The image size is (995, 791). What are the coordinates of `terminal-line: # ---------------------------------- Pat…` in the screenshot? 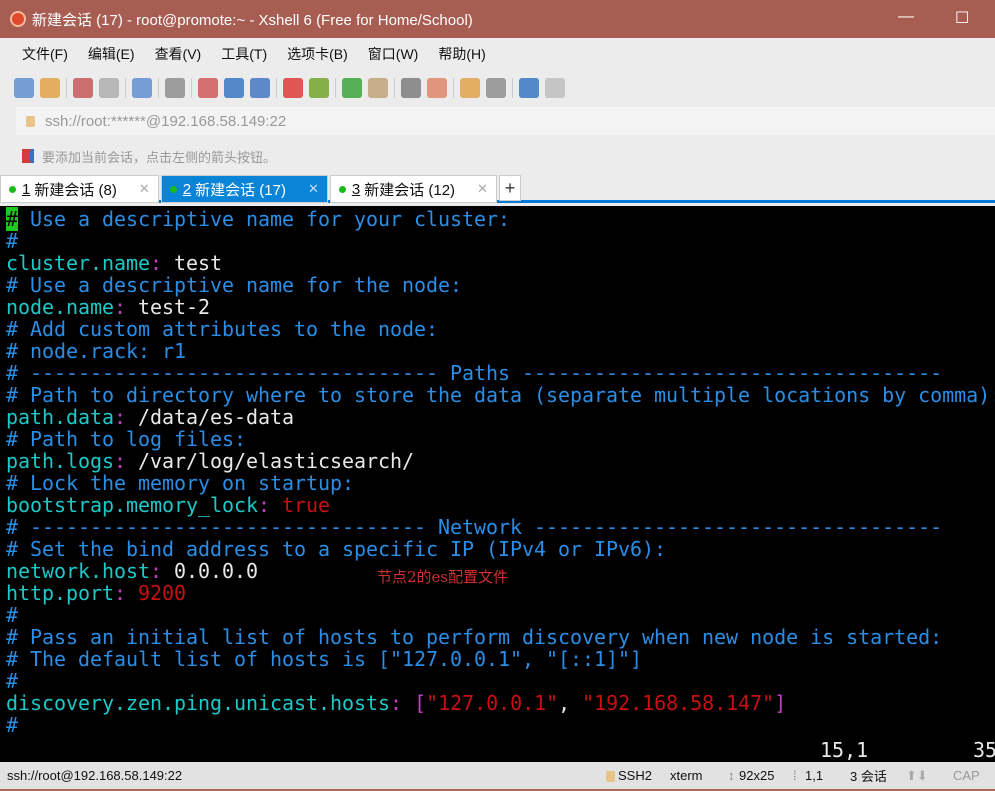 It's located at (474, 373).